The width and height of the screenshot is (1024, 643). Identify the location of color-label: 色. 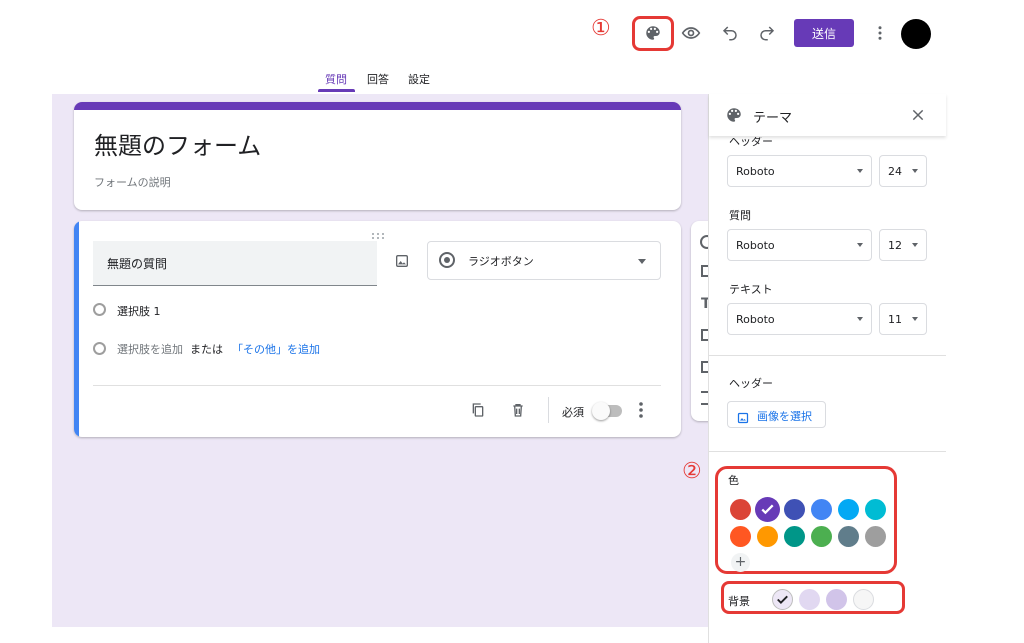
(733, 480).